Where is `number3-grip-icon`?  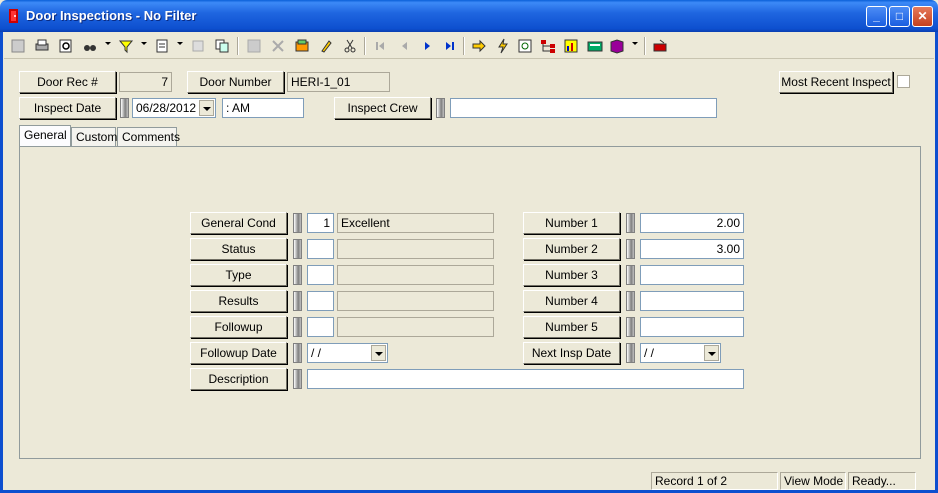 number3-grip-icon is located at coordinates (630, 275).